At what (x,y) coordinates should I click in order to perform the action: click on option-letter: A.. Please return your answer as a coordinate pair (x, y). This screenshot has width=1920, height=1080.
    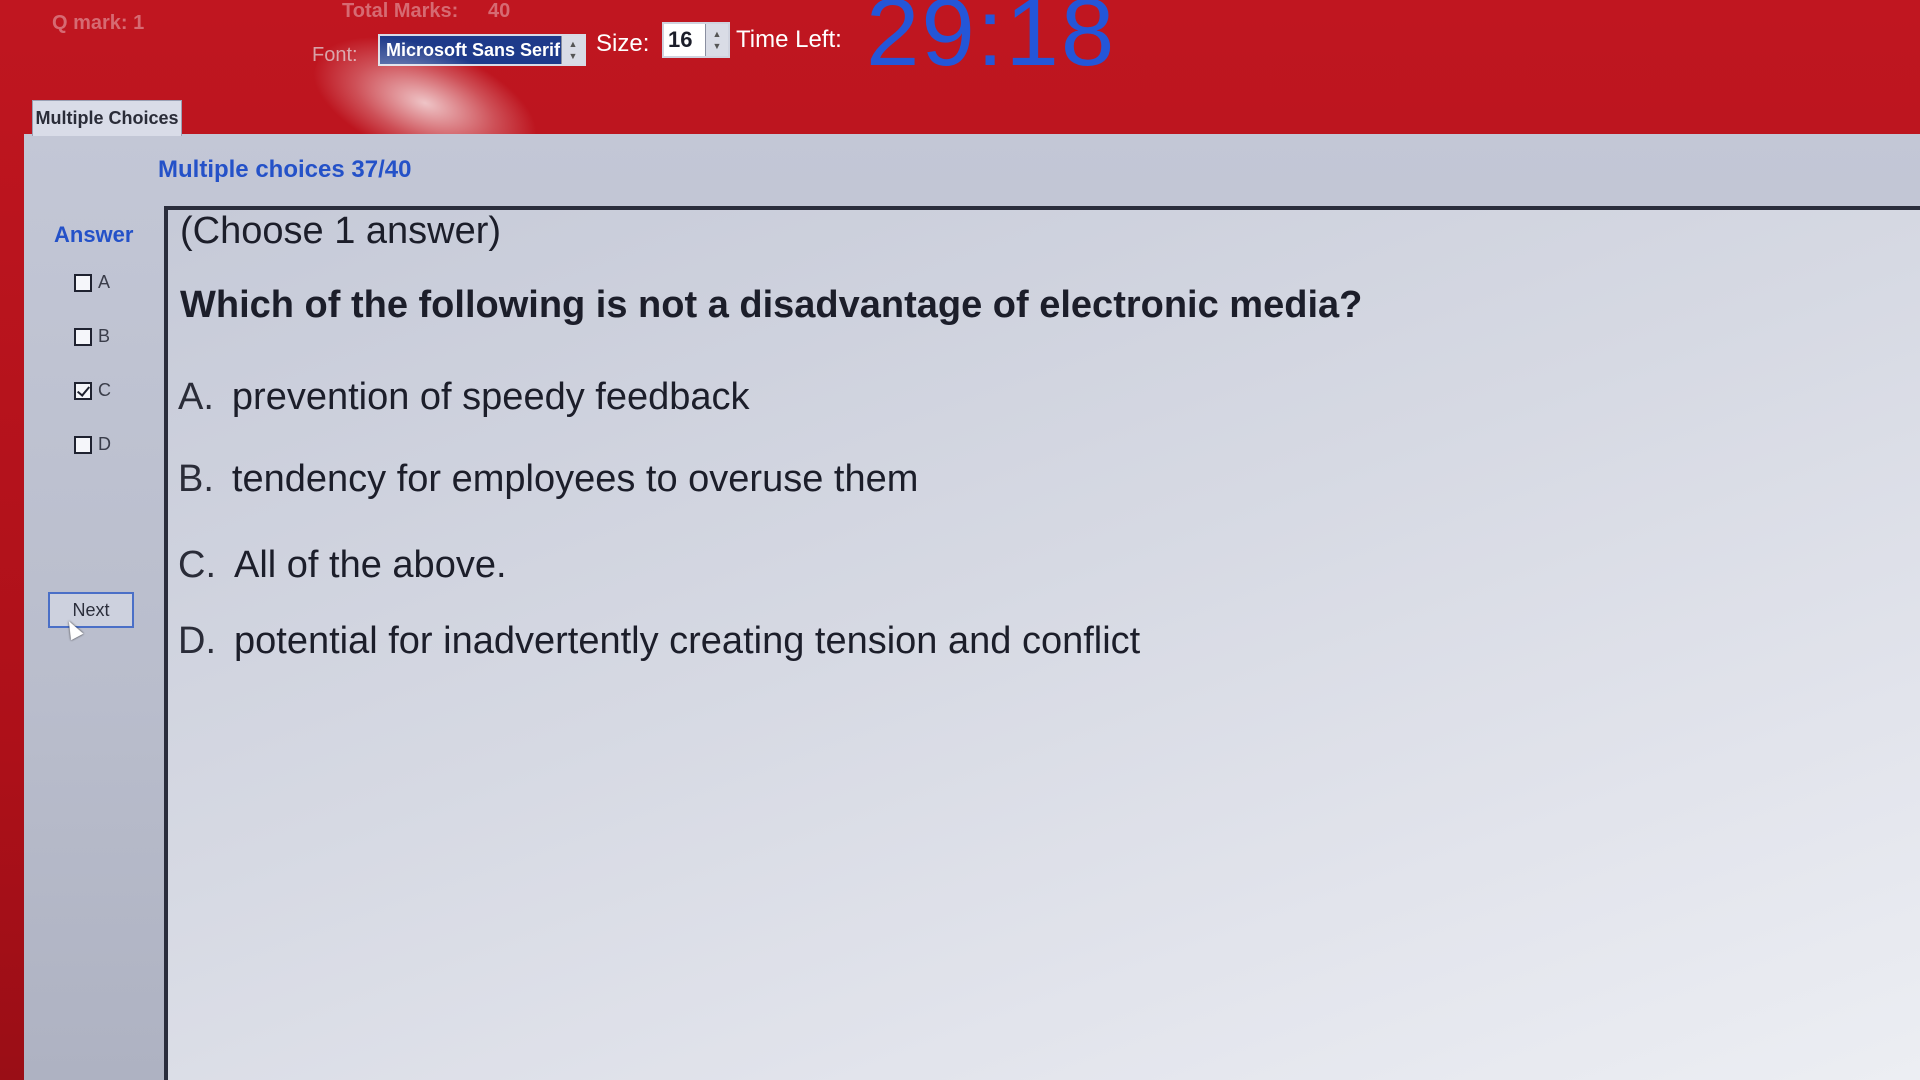
    Looking at the image, I should click on (196, 397).